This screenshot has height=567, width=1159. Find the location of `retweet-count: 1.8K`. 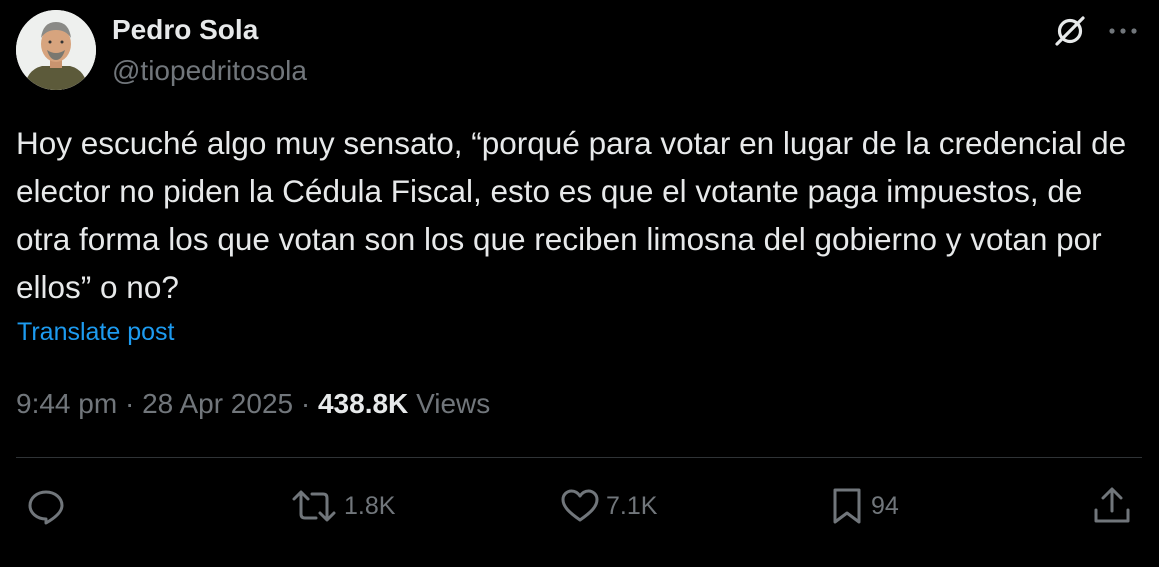

retweet-count: 1.8K is located at coordinates (370, 506).